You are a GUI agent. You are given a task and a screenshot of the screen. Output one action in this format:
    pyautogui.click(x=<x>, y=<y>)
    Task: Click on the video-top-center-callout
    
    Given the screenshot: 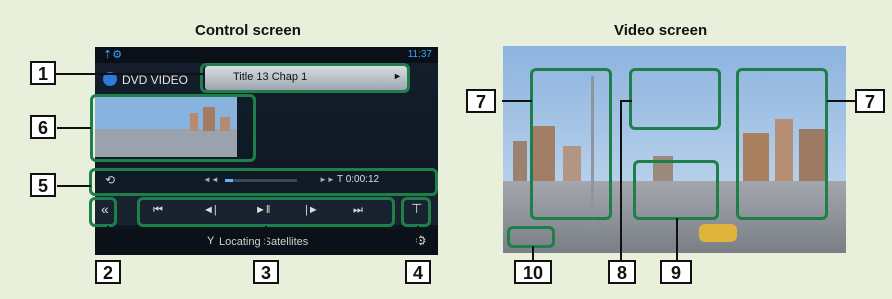 What is the action you would take?
    pyautogui.click(x=675, y=99)
    